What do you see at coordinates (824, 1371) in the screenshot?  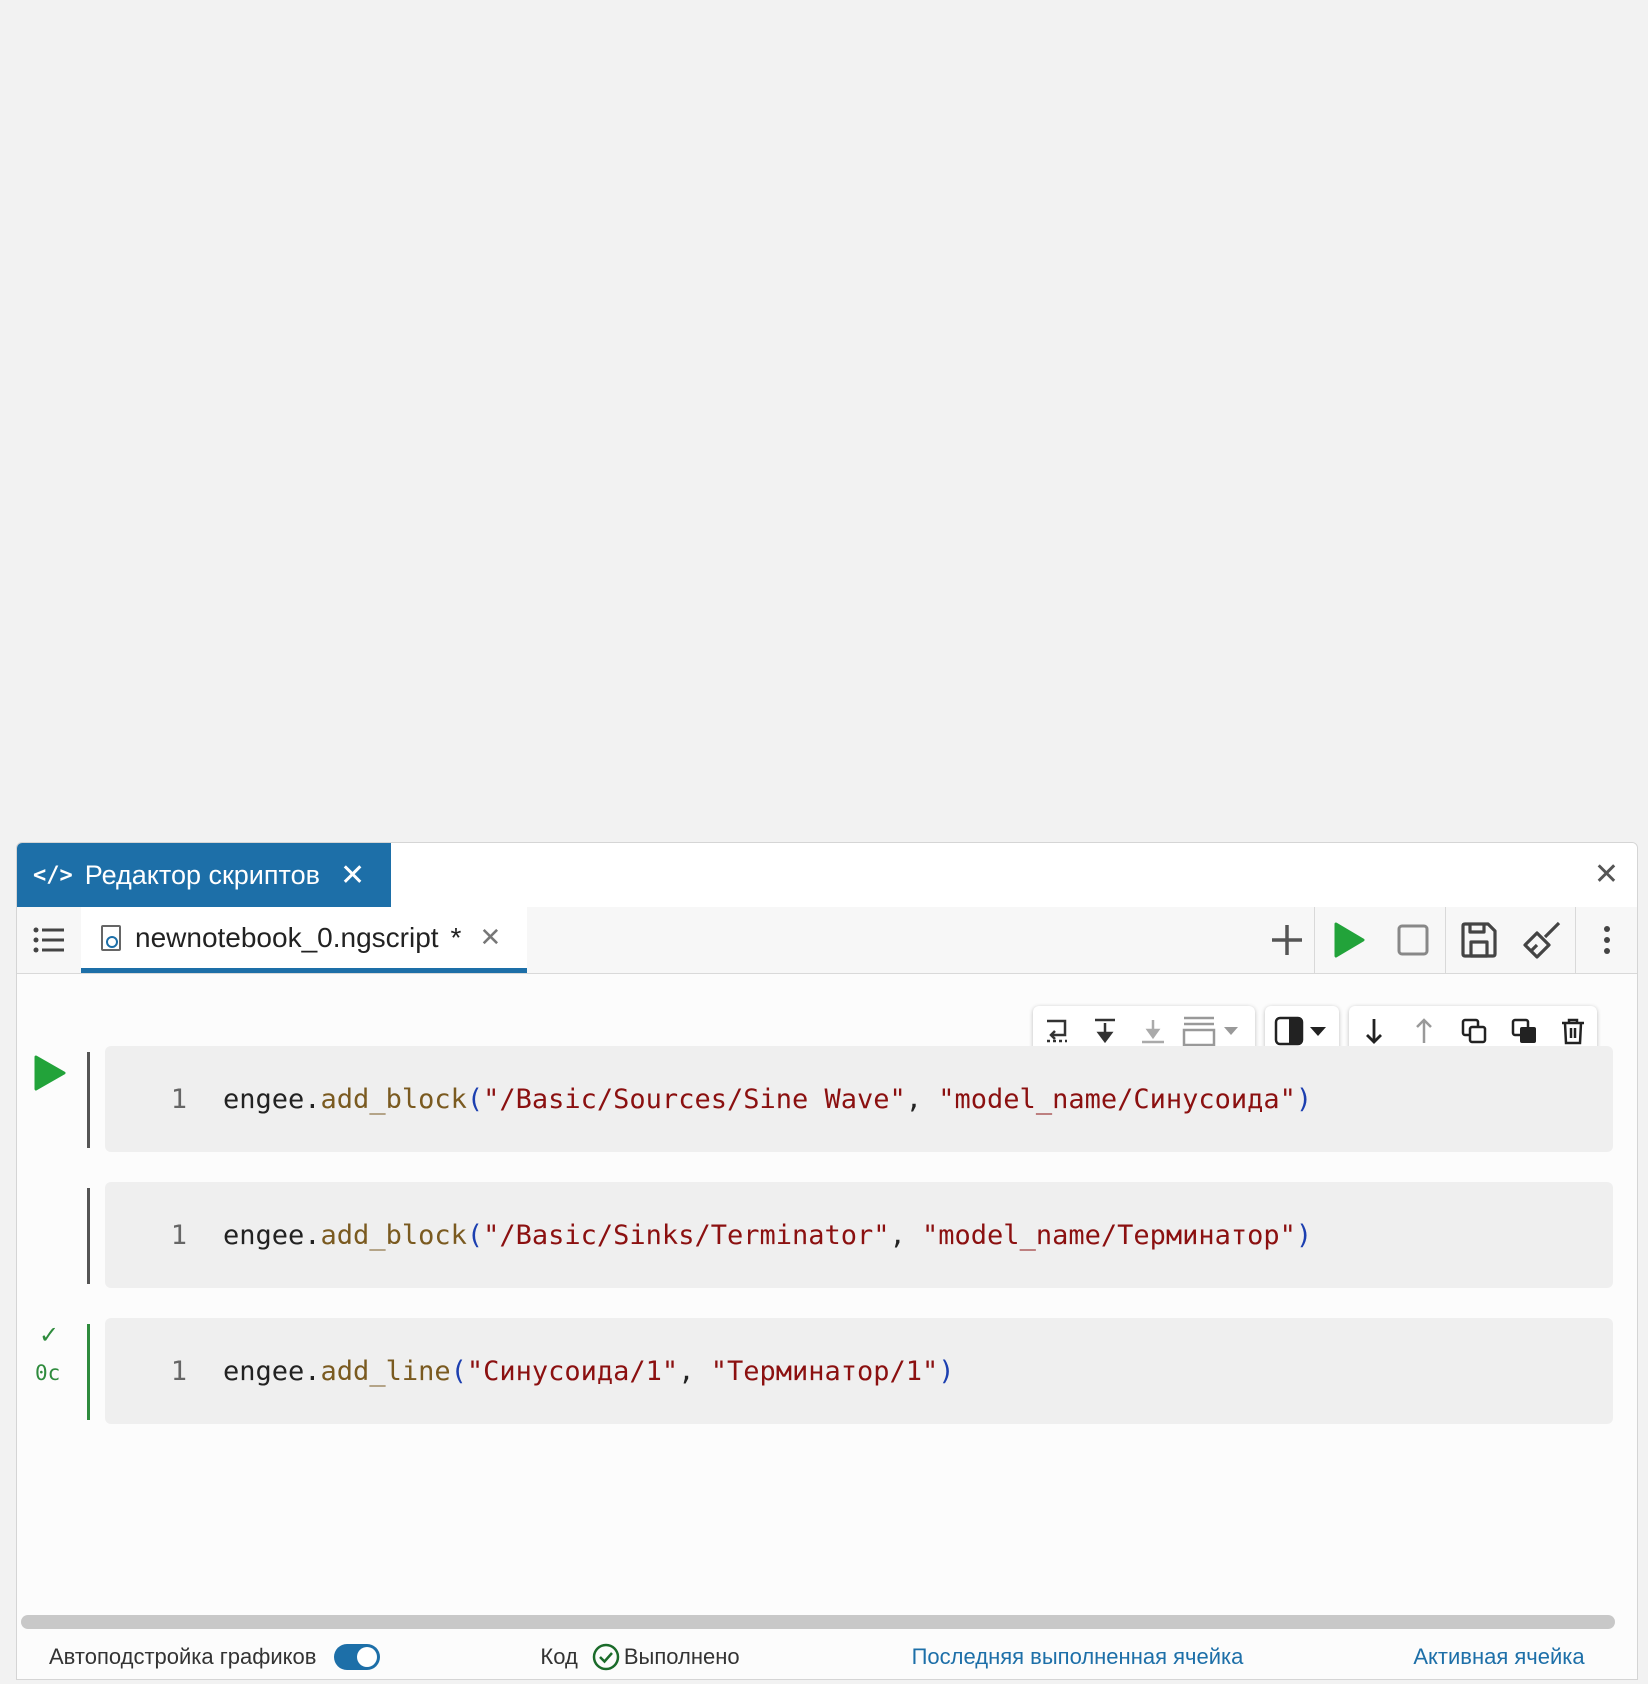 I see `code-token: "Терминатор/1"` at bounding box center [824, 1371].